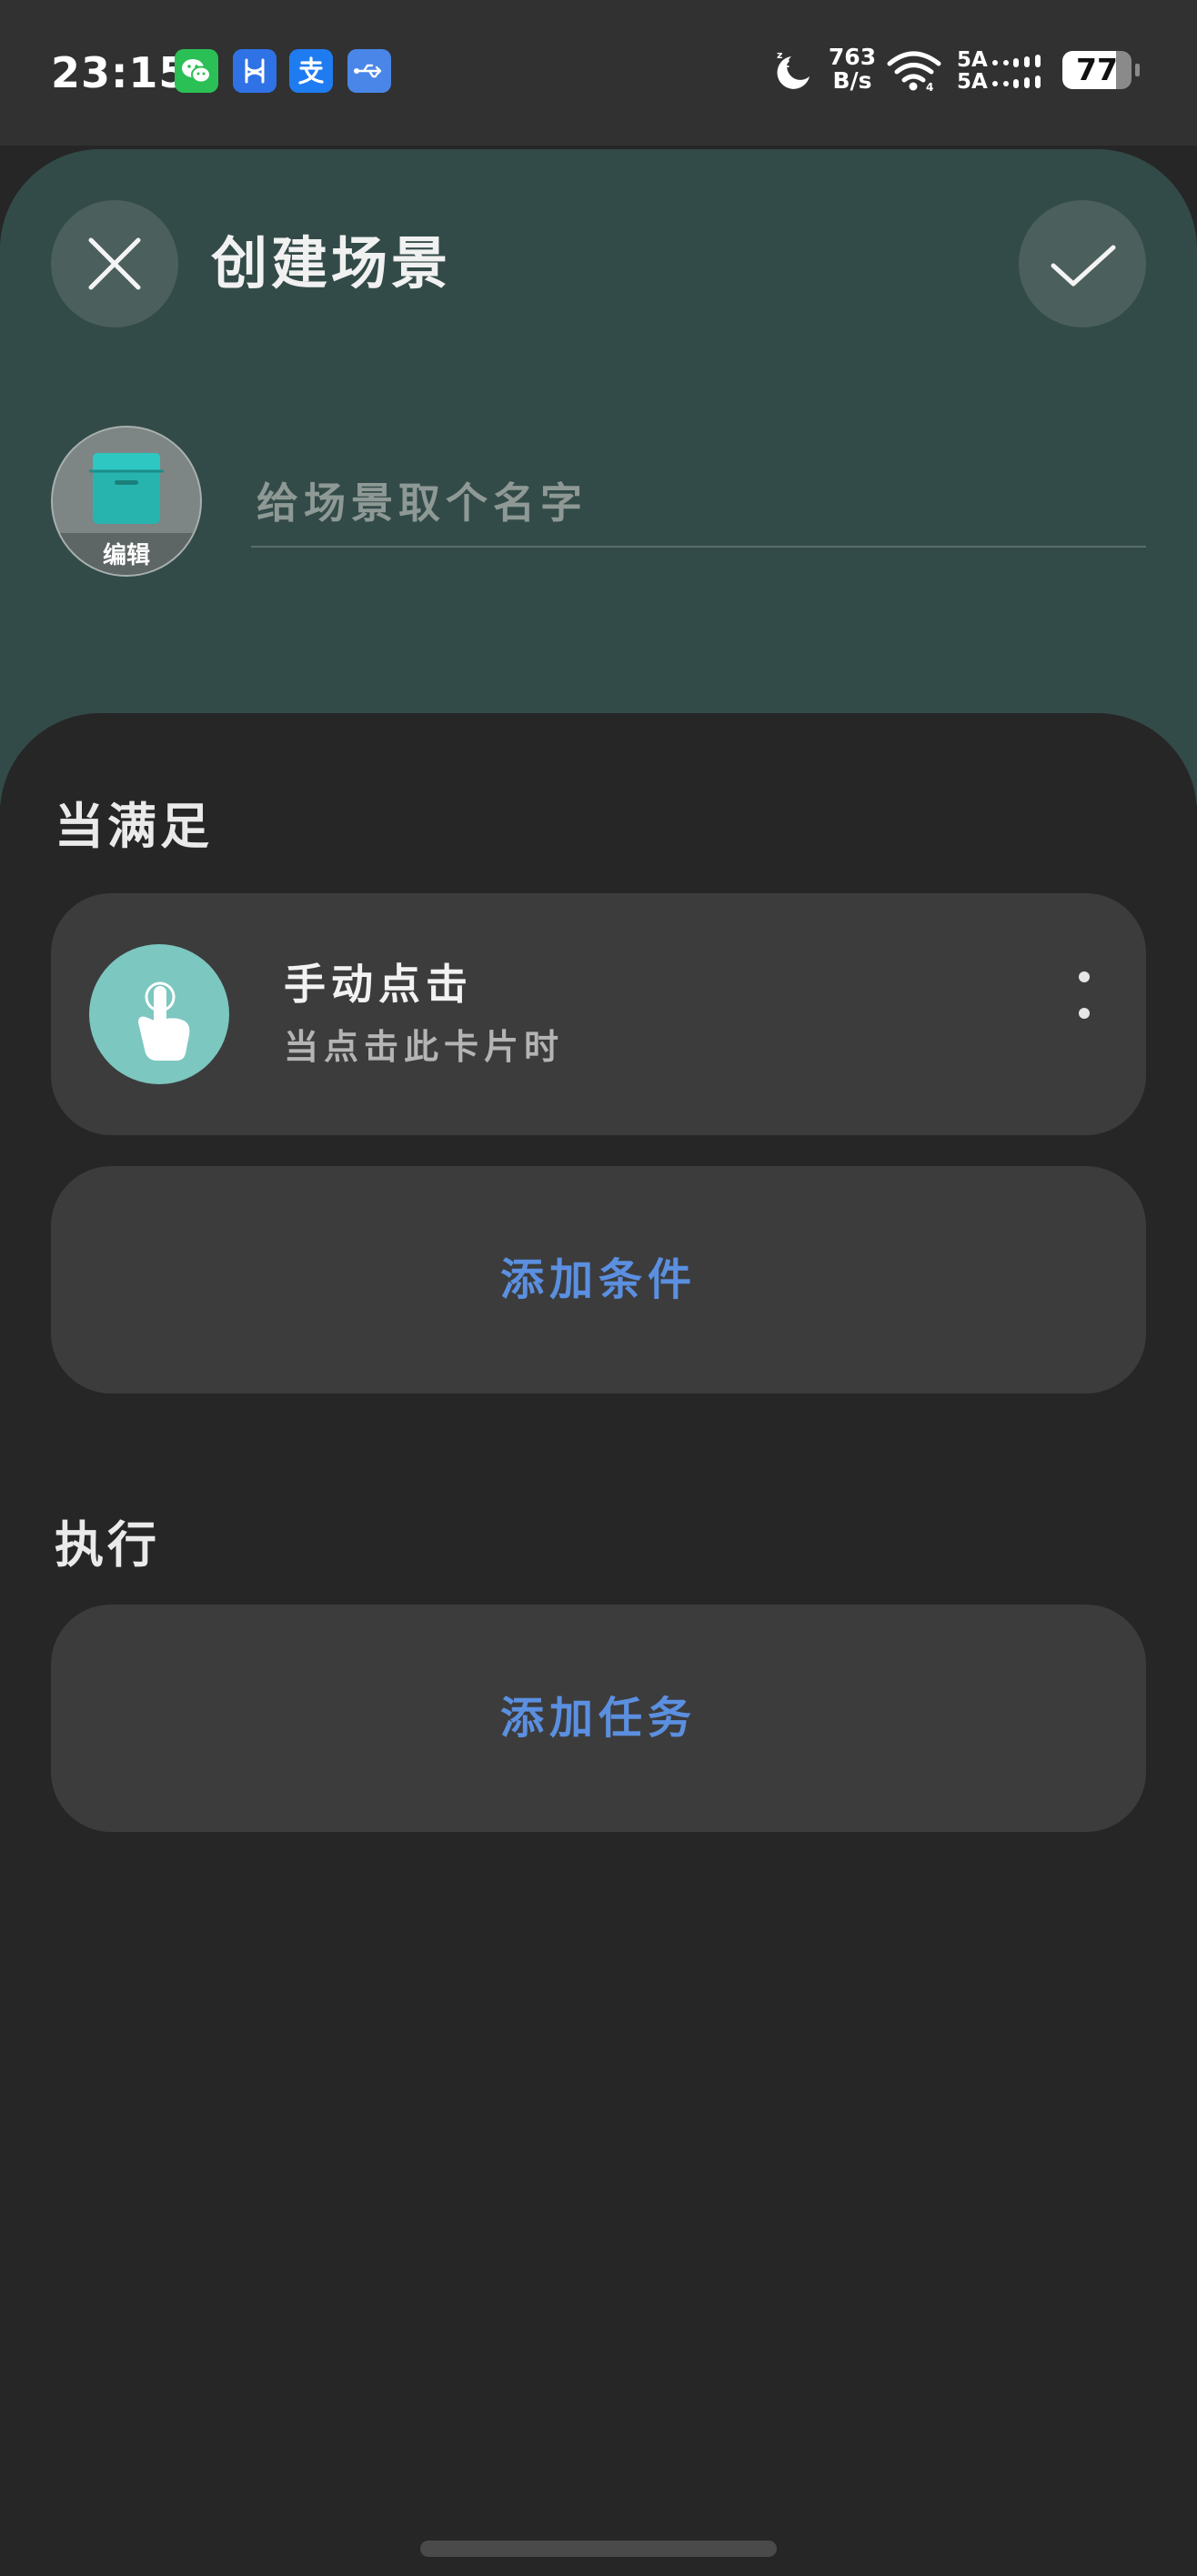 This screenshot has height=2576, width=1197. What do you see at coordinates (929, 87) in the screenshot?
I see `svg-text: 4` at bounding box center [929, 87].